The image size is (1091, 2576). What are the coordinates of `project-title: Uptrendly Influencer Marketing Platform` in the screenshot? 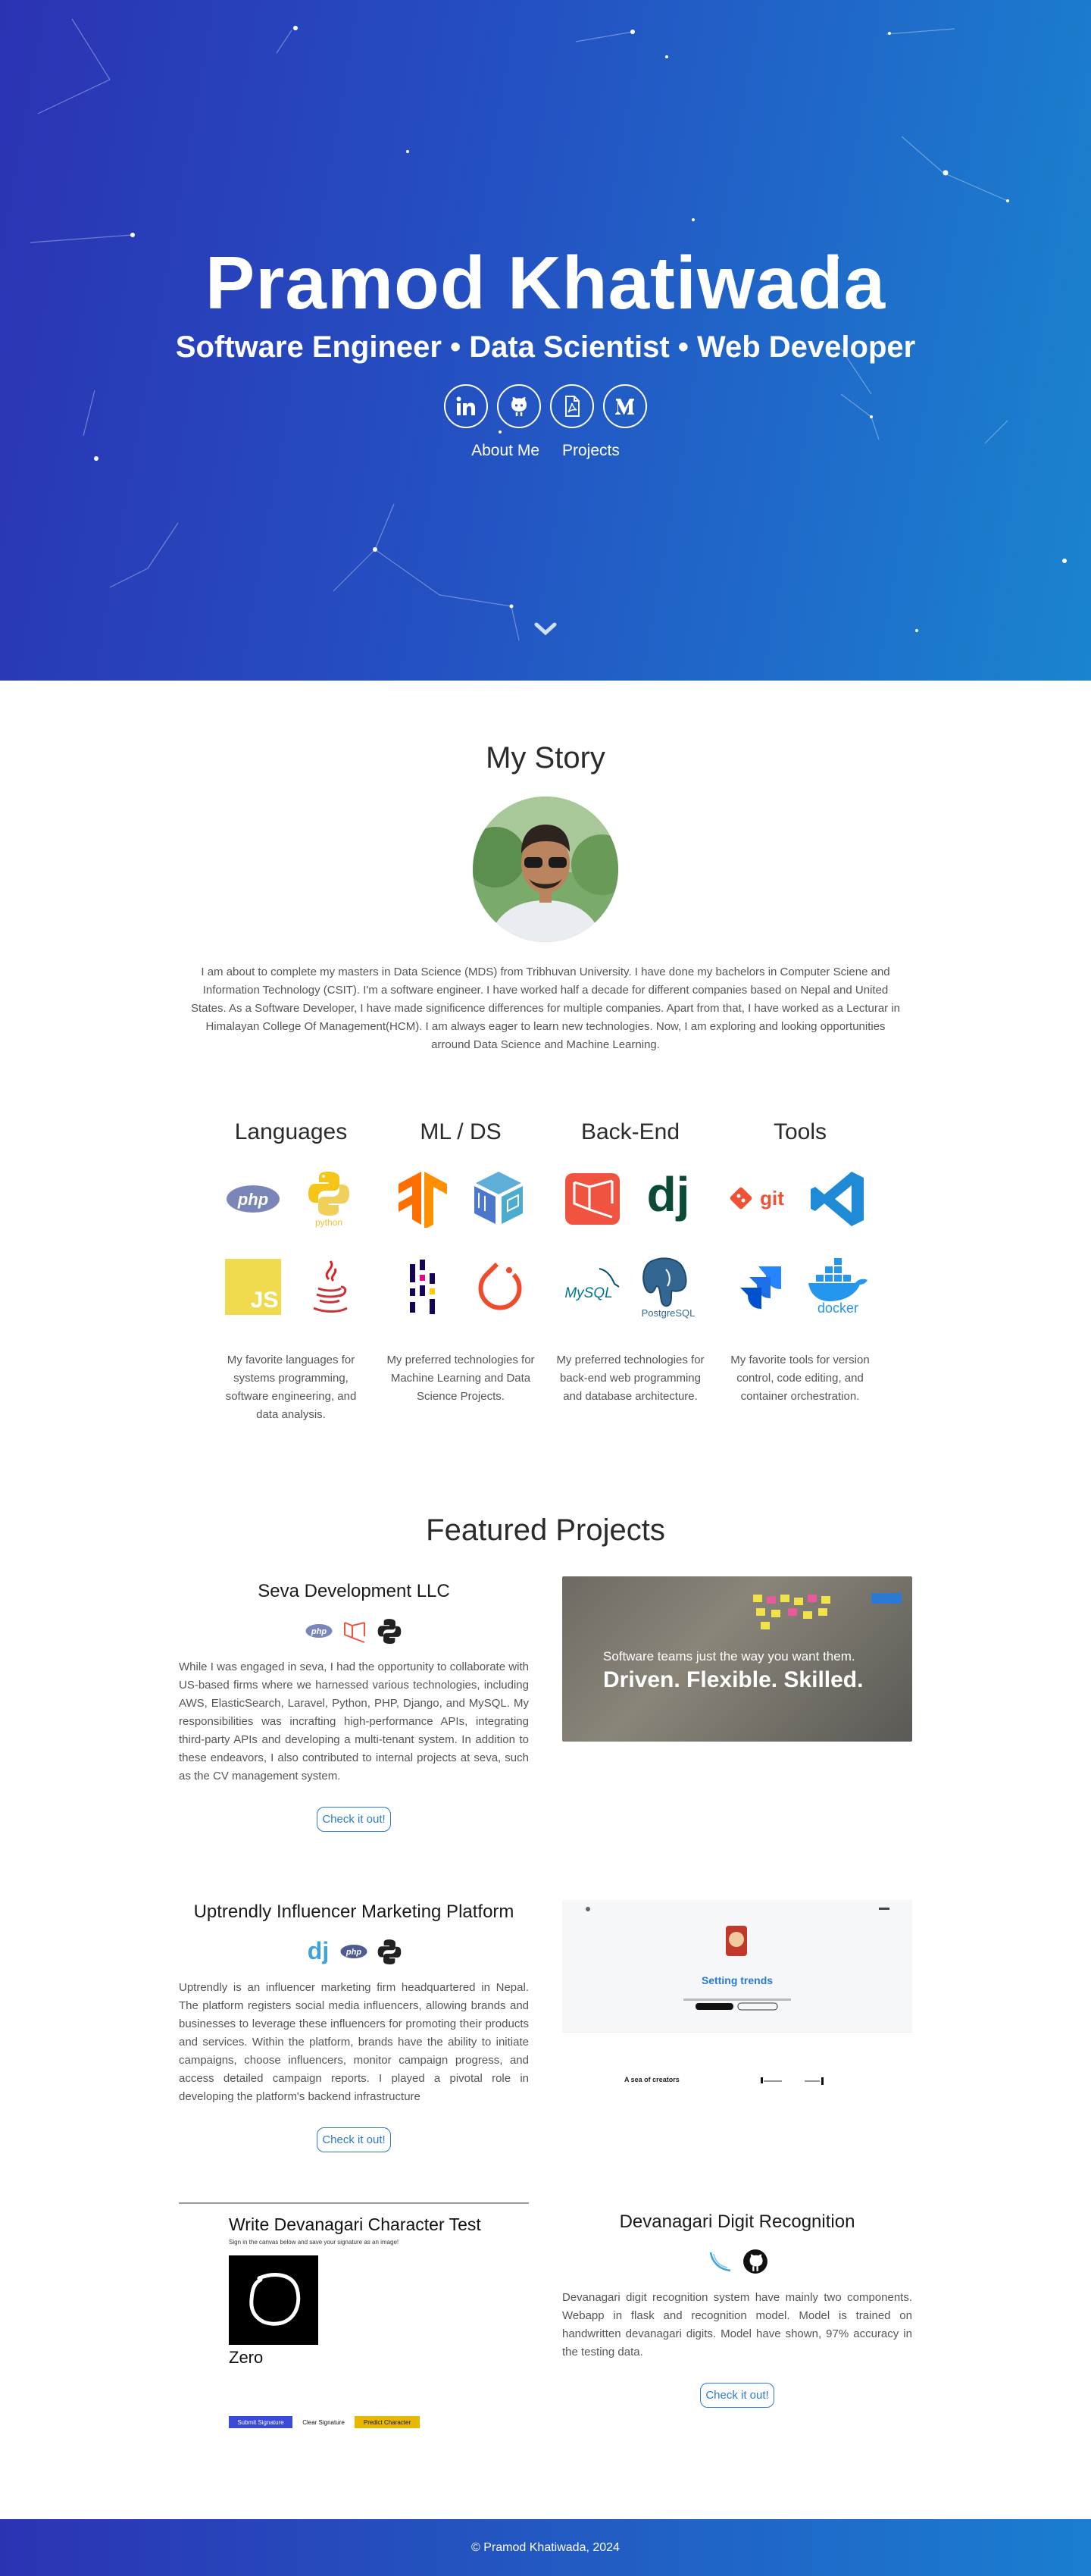 It's located at (353, 1912).